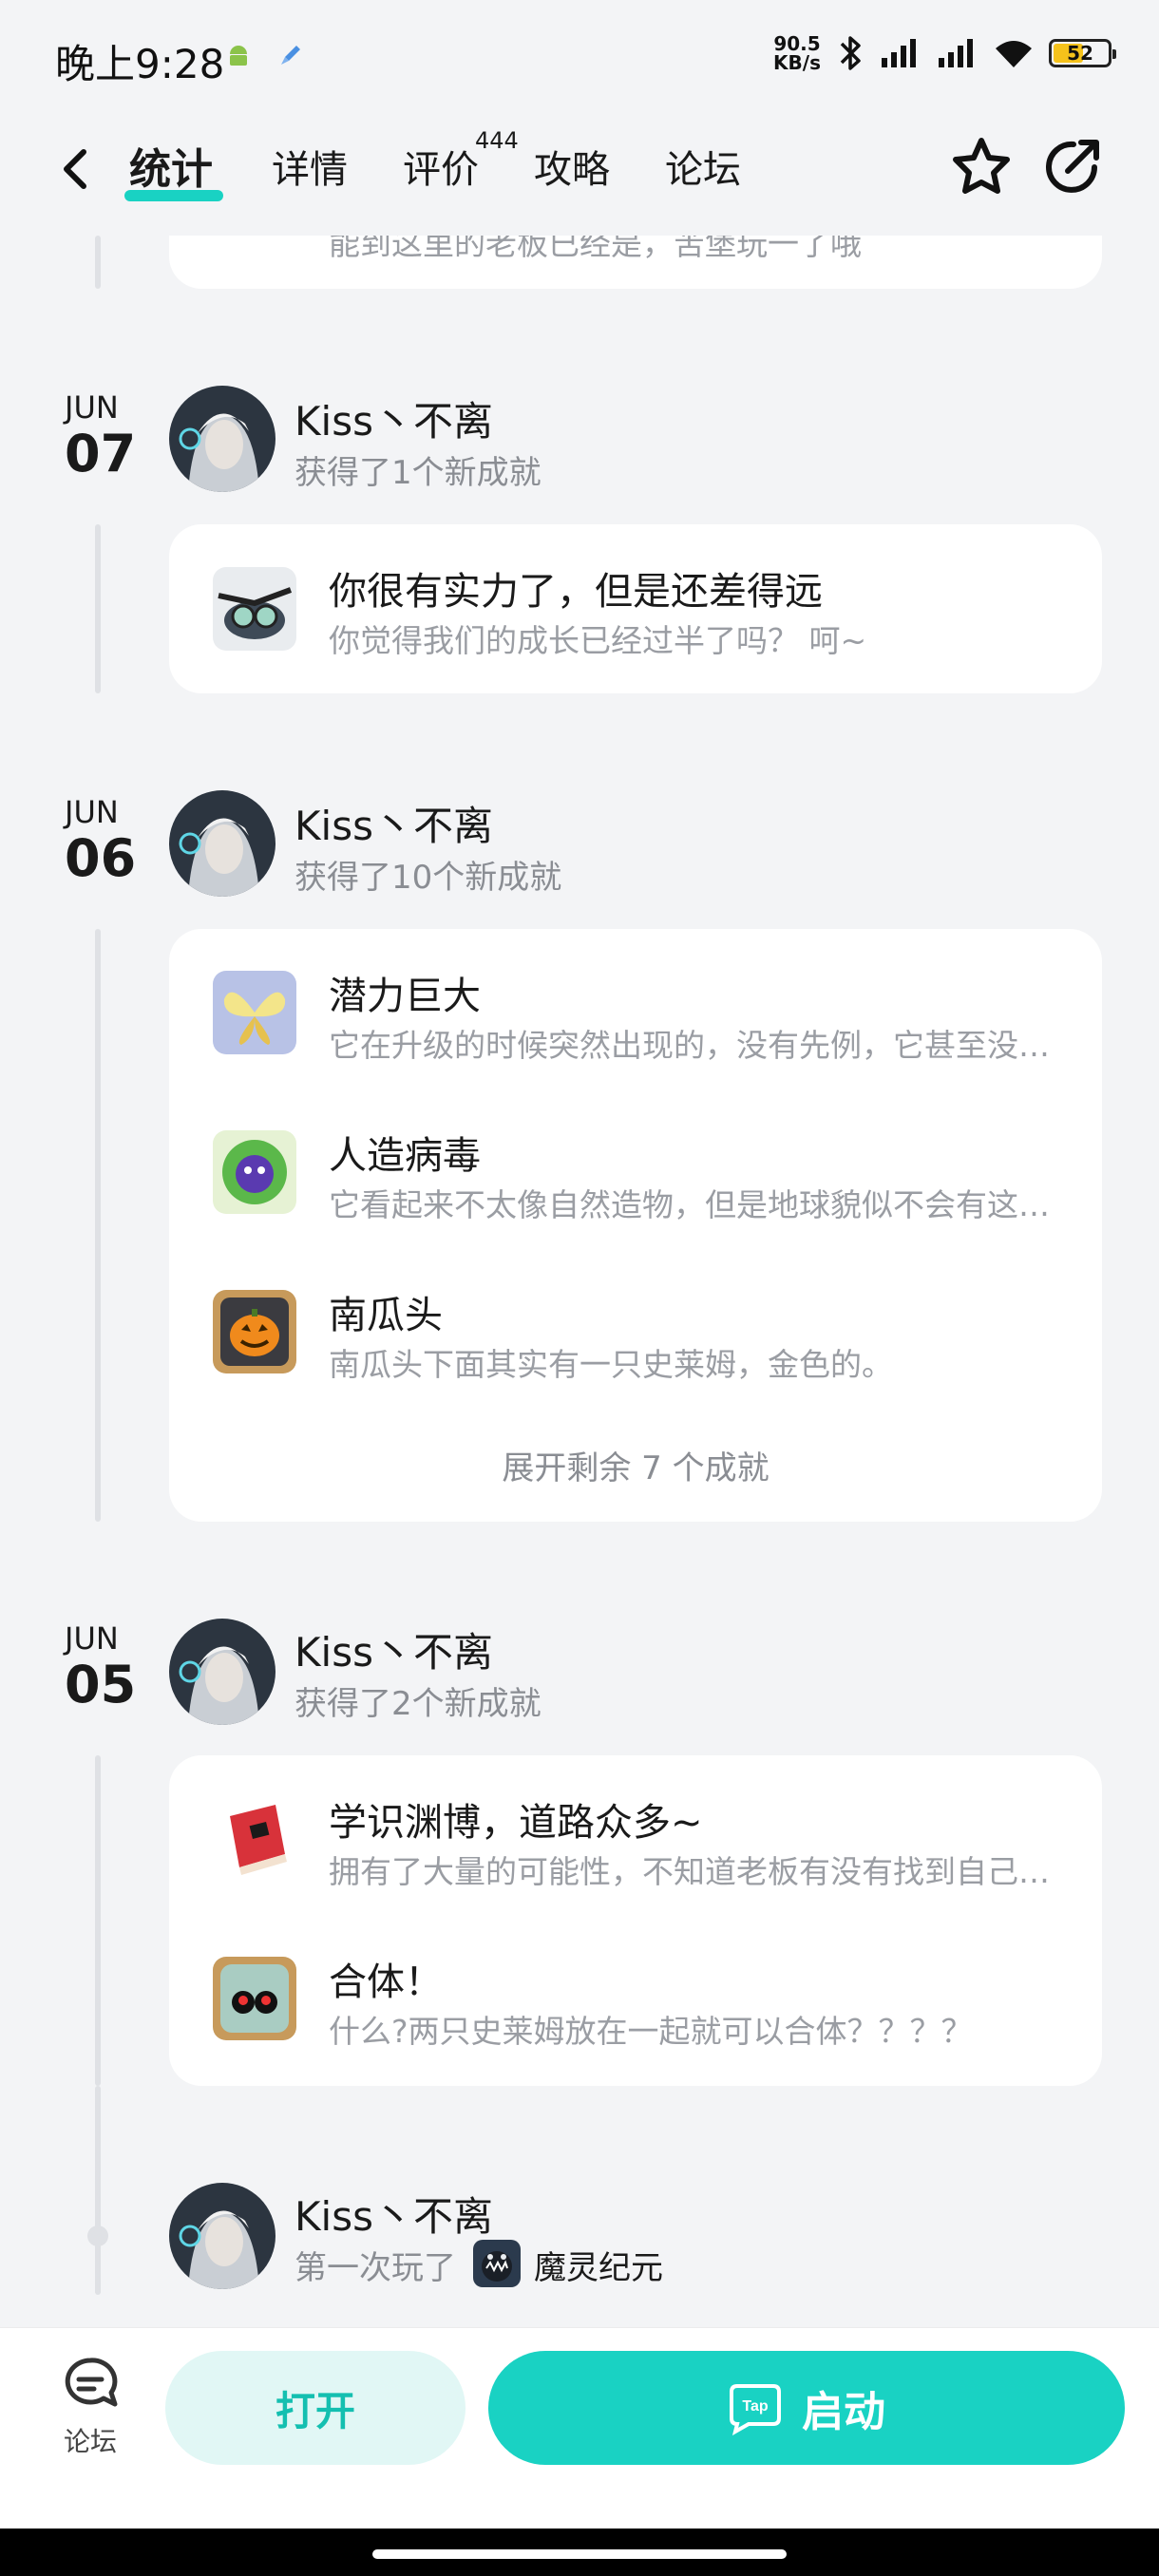 This screenshot has height=2576, width=1159. What do you see at coordinates (699, 1045) in the screenshot?
I see `achievement-desc: 它在升级的时候突然出现的，没有先例，它甚至没有名字` at bounding box center [699, 1045].